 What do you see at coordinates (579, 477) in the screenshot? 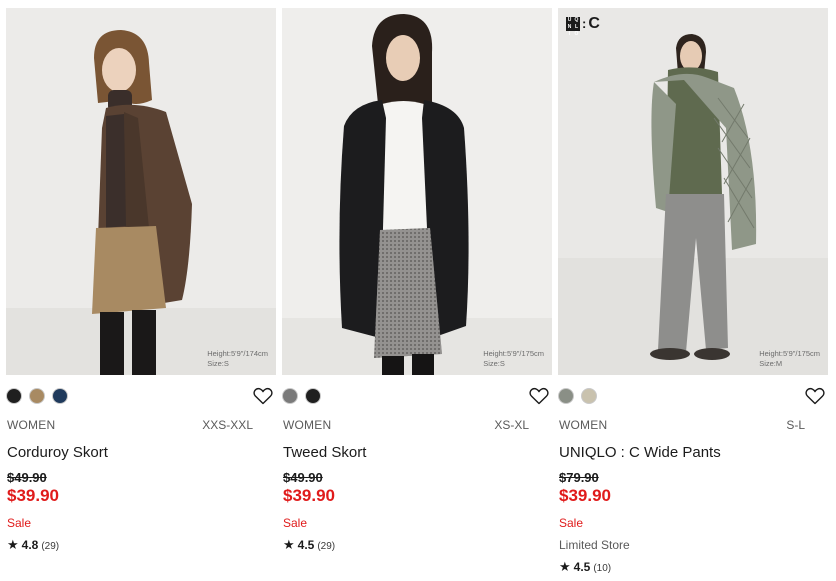
I see `original-price: $79.90` at bounding box center [579, 477].